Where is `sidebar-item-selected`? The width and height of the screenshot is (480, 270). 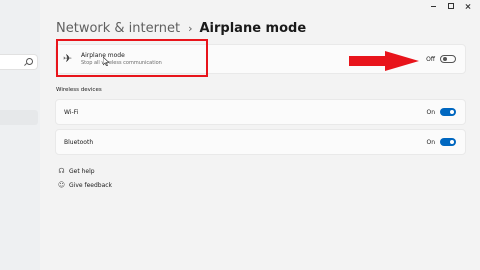 sidebar-item-selected is located at coordinates (19, 117).